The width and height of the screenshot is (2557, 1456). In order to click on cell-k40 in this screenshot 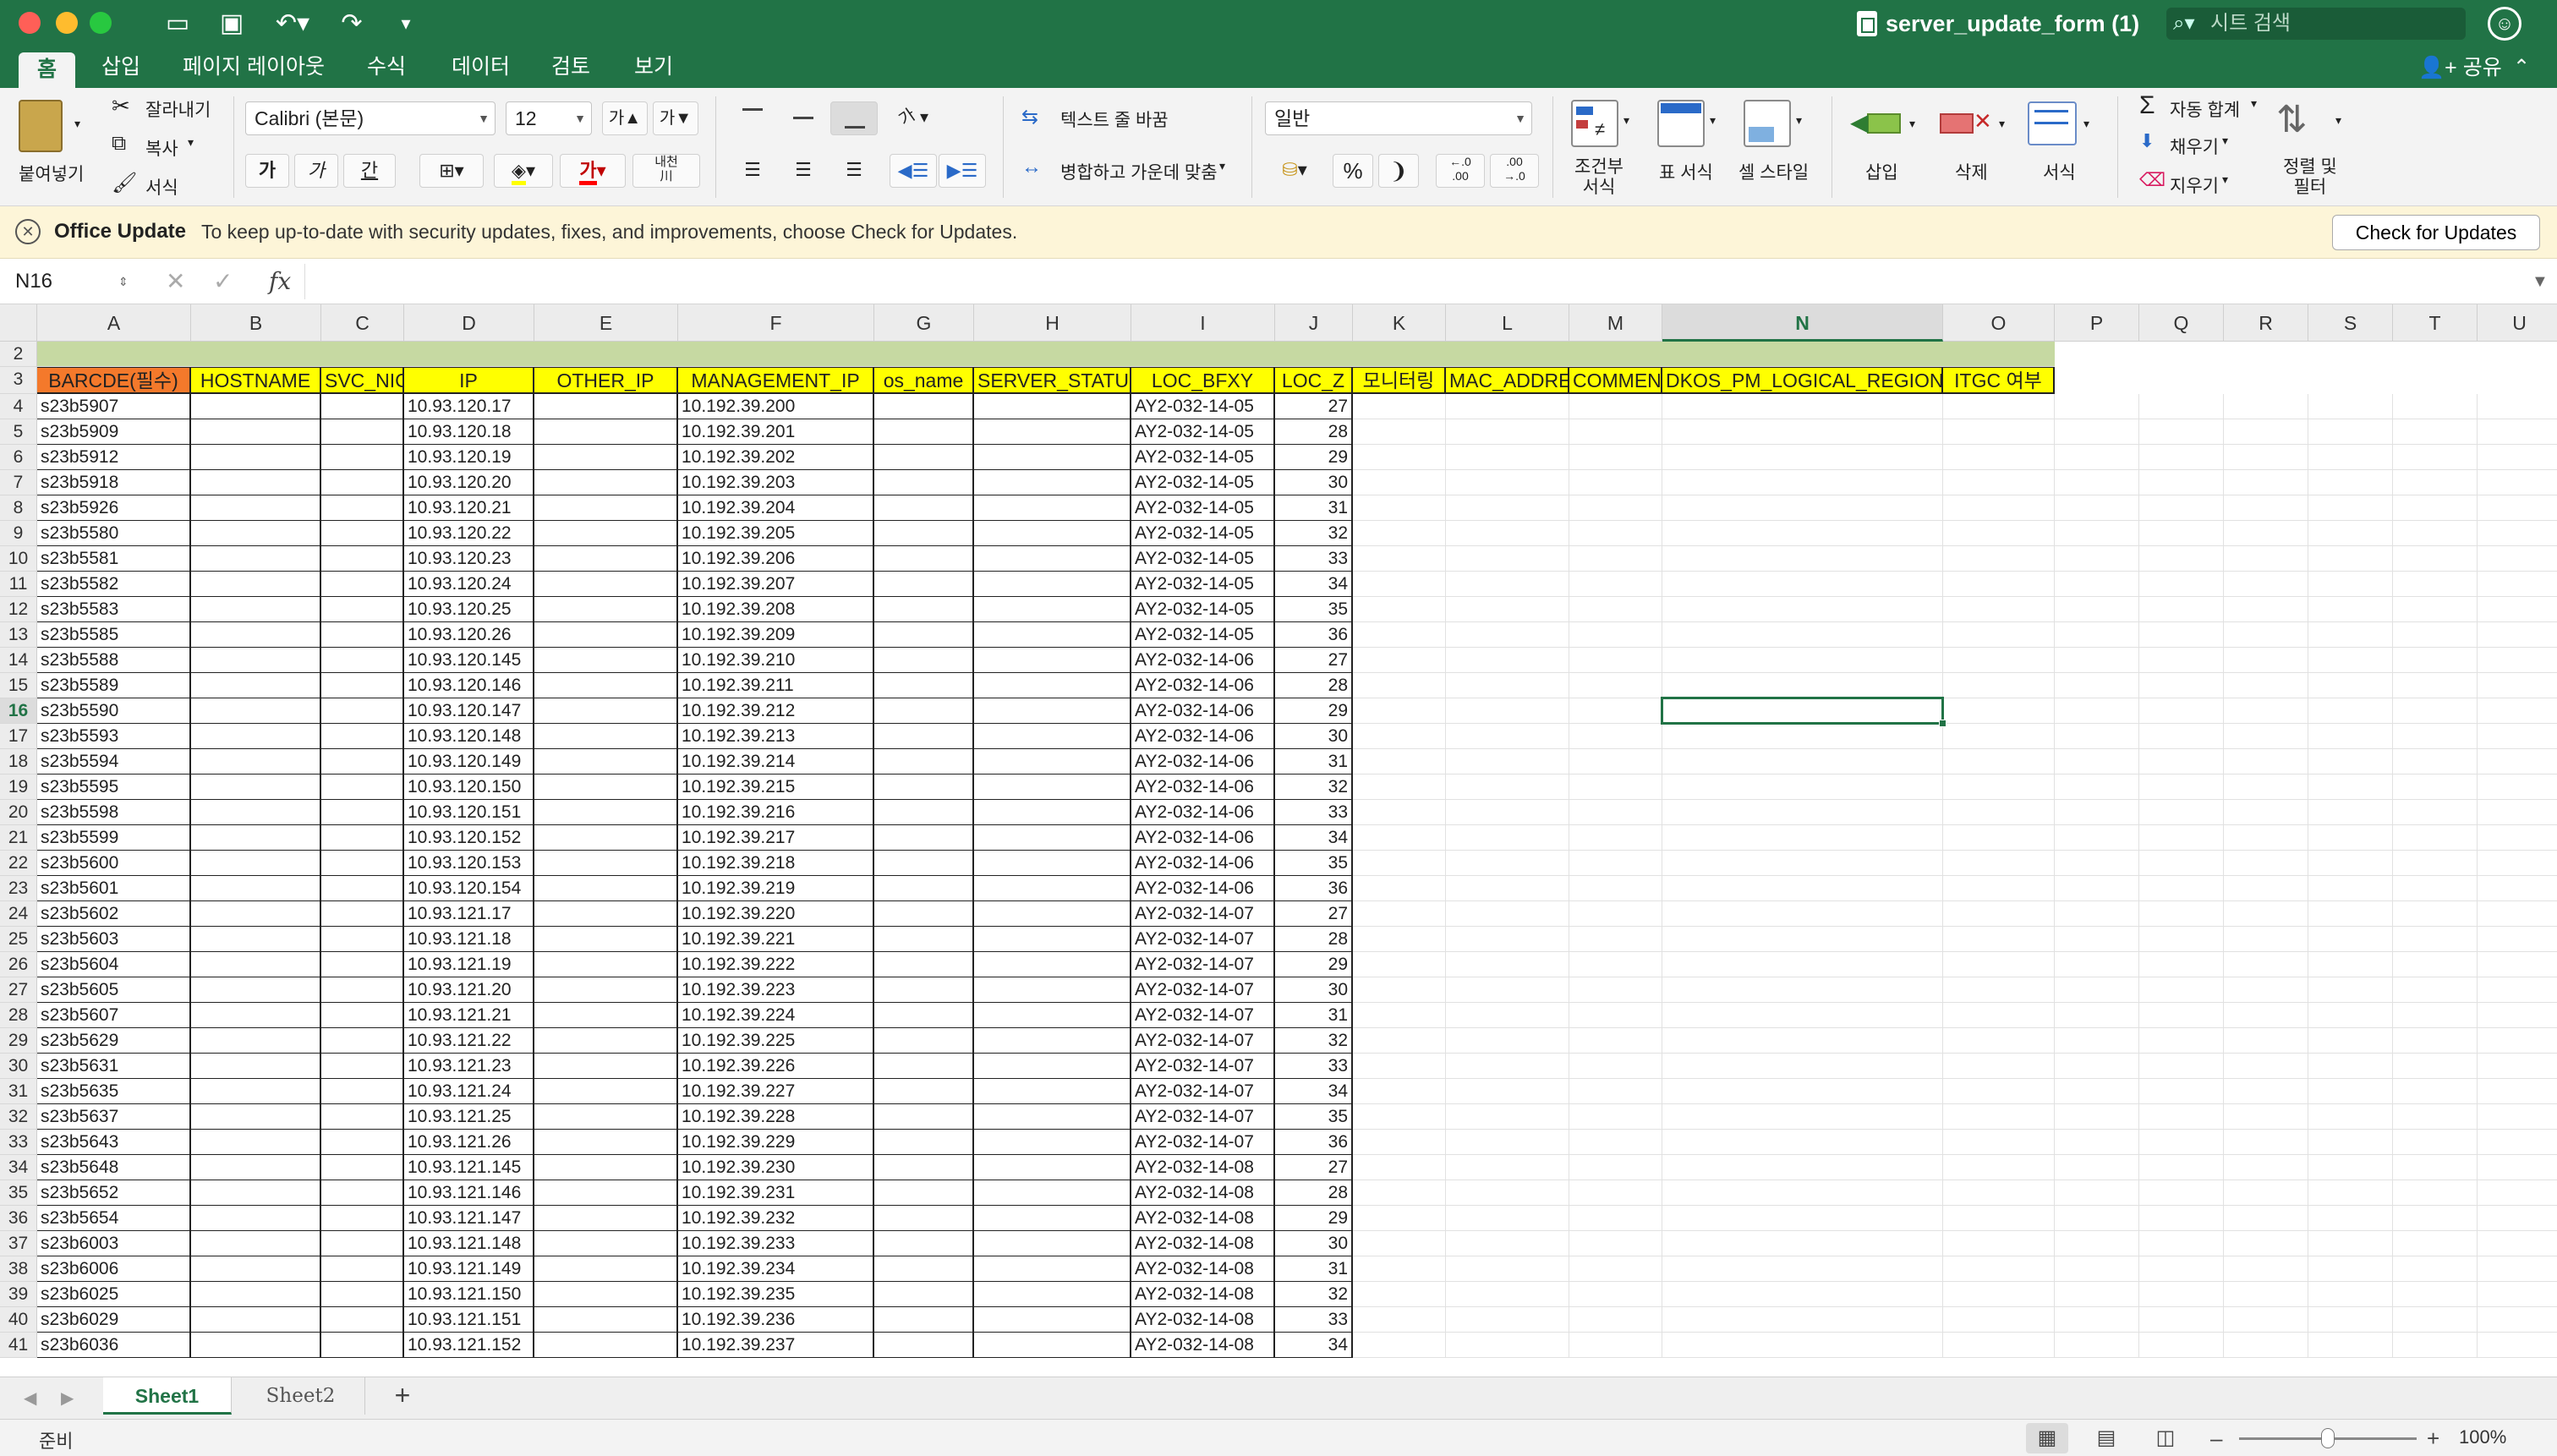, I will do `click(1399, 1320)`.